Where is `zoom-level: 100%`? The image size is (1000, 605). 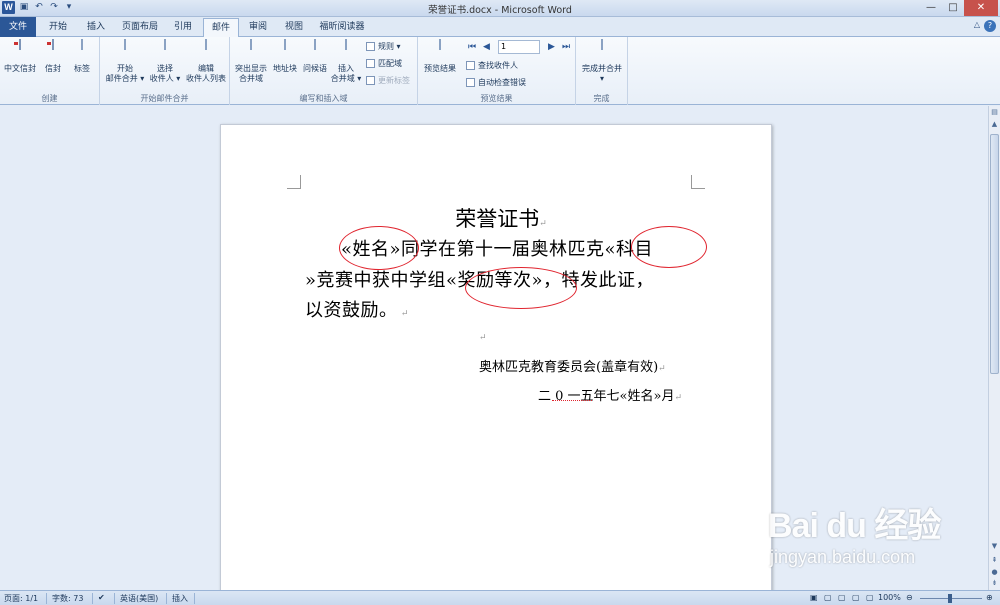 zoom-level: 100% is located at coordinates (889, 597).